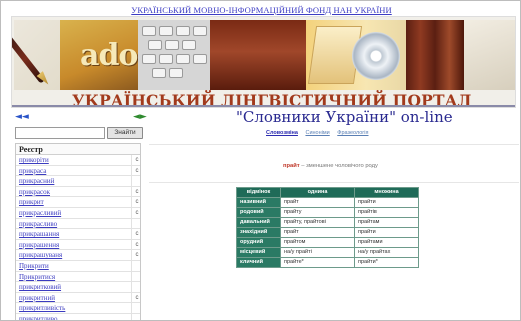  Describe the element at coordinates (34, 160) in the screenshot. I see `registry-word-link: прикоріти` at that location.